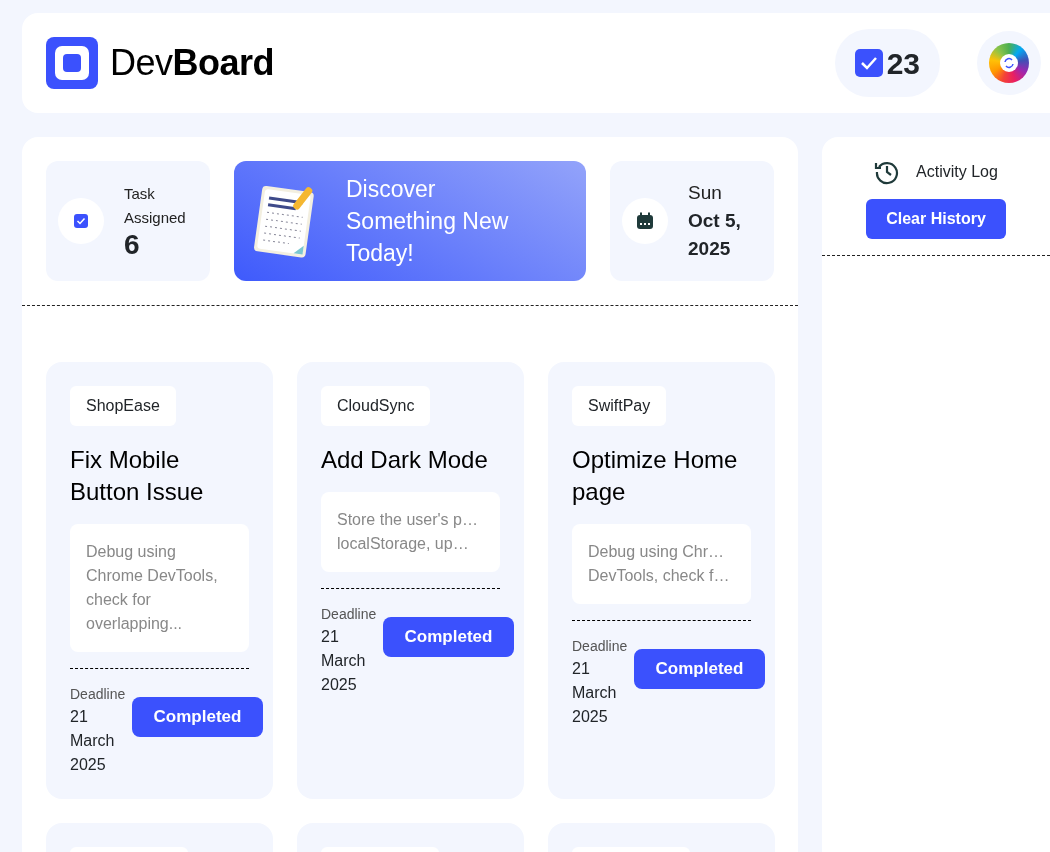 This screenshot has width=1050, height=852. What do you see at coordinates (936, 219) in the screenshot?
I see `clear-history-button: Clear History` at bounding box center [936, 219].